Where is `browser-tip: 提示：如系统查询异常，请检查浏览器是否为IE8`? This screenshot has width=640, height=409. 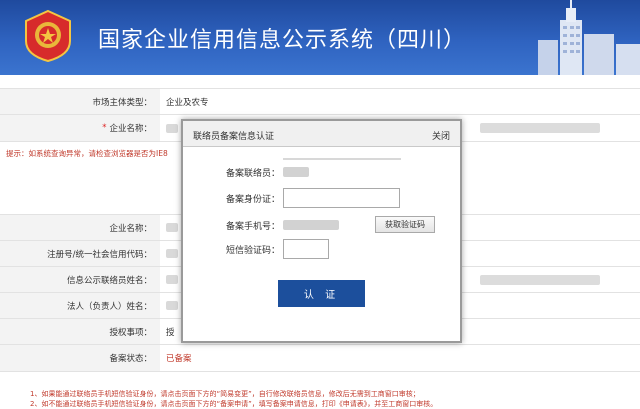 browser-tip: 提示：如系统查询异常，请检查浏览器是否为IE8 is located at coordinates (87, 153).